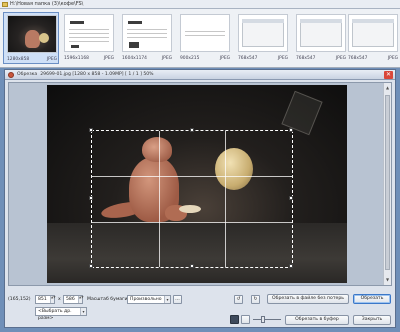 Image resolution: width=400 pixels, height=332 pixels. I want to click on thumbnail-1: 1280x858 JPEG, so click(31, 38).